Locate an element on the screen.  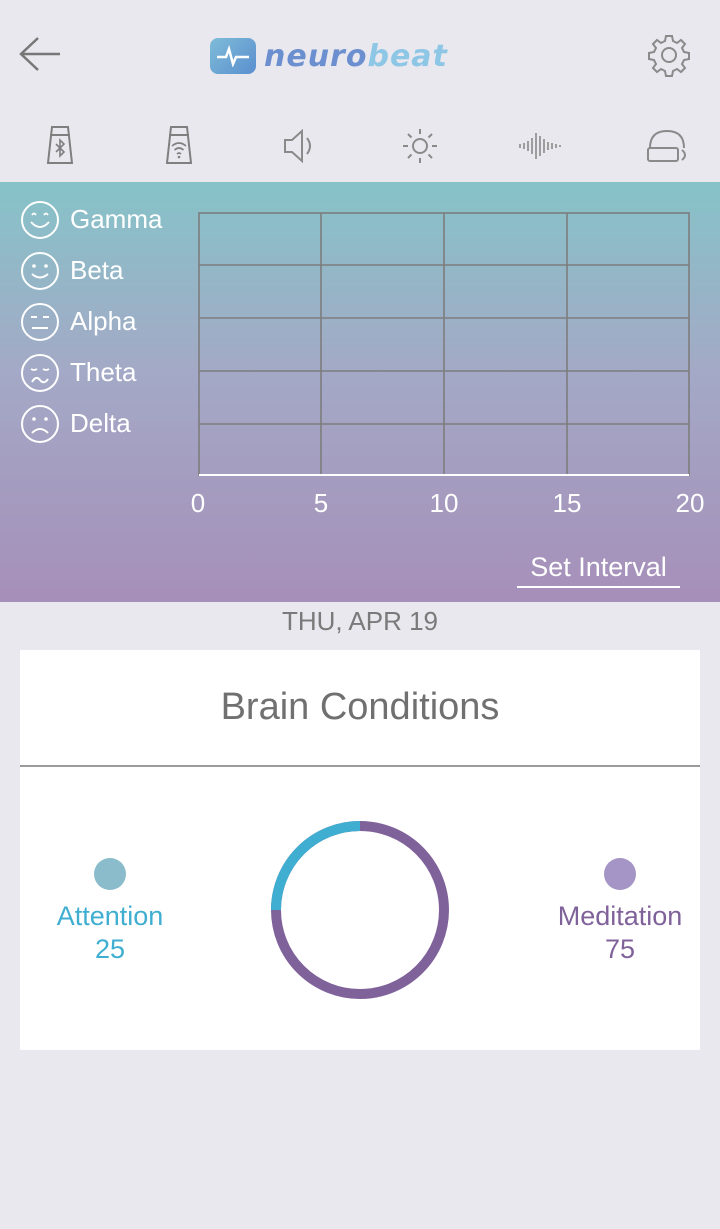
headset-button is located at coordinates (667, 146).